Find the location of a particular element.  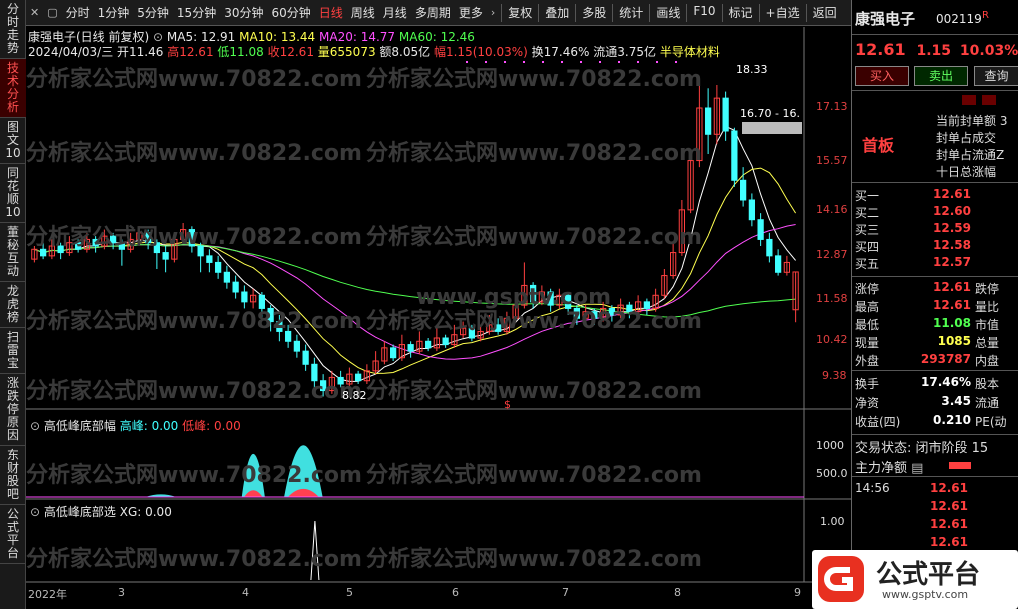

query-button: 查询 is located at coordinates (996, 76).